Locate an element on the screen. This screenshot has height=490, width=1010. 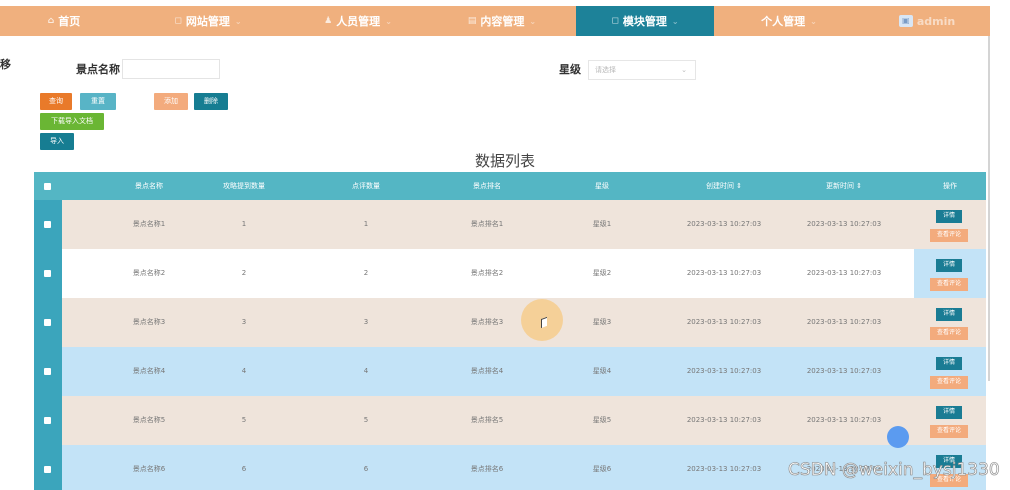
nav-item-home: ⌂ 首页 is located at coordinates (64, 21).